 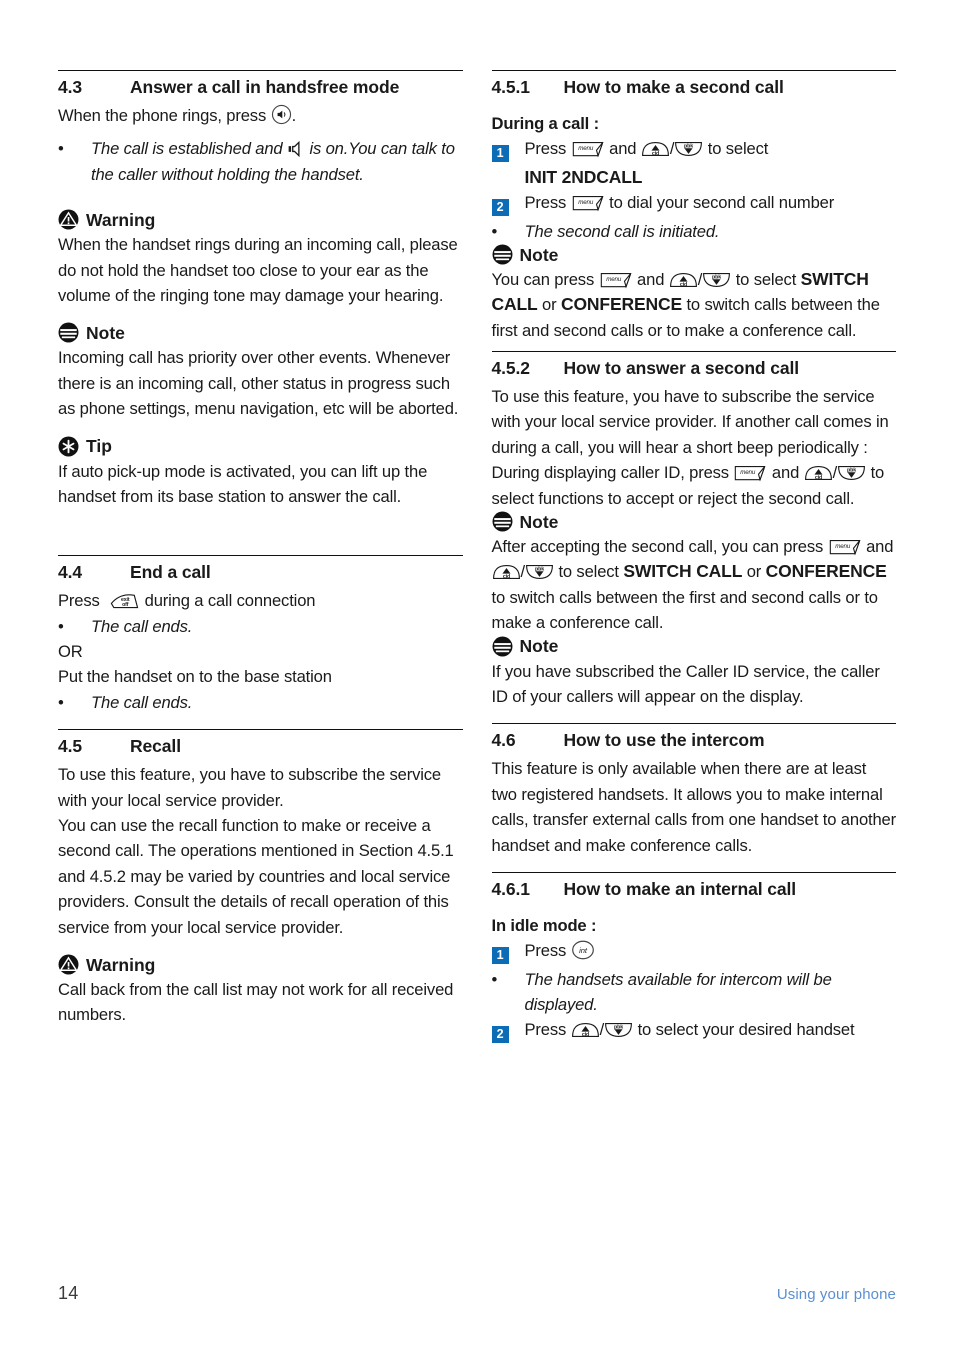 I want to click on heading-4-5-2: 4.5.2 How to answer a second call, so click(x=694, y=369).